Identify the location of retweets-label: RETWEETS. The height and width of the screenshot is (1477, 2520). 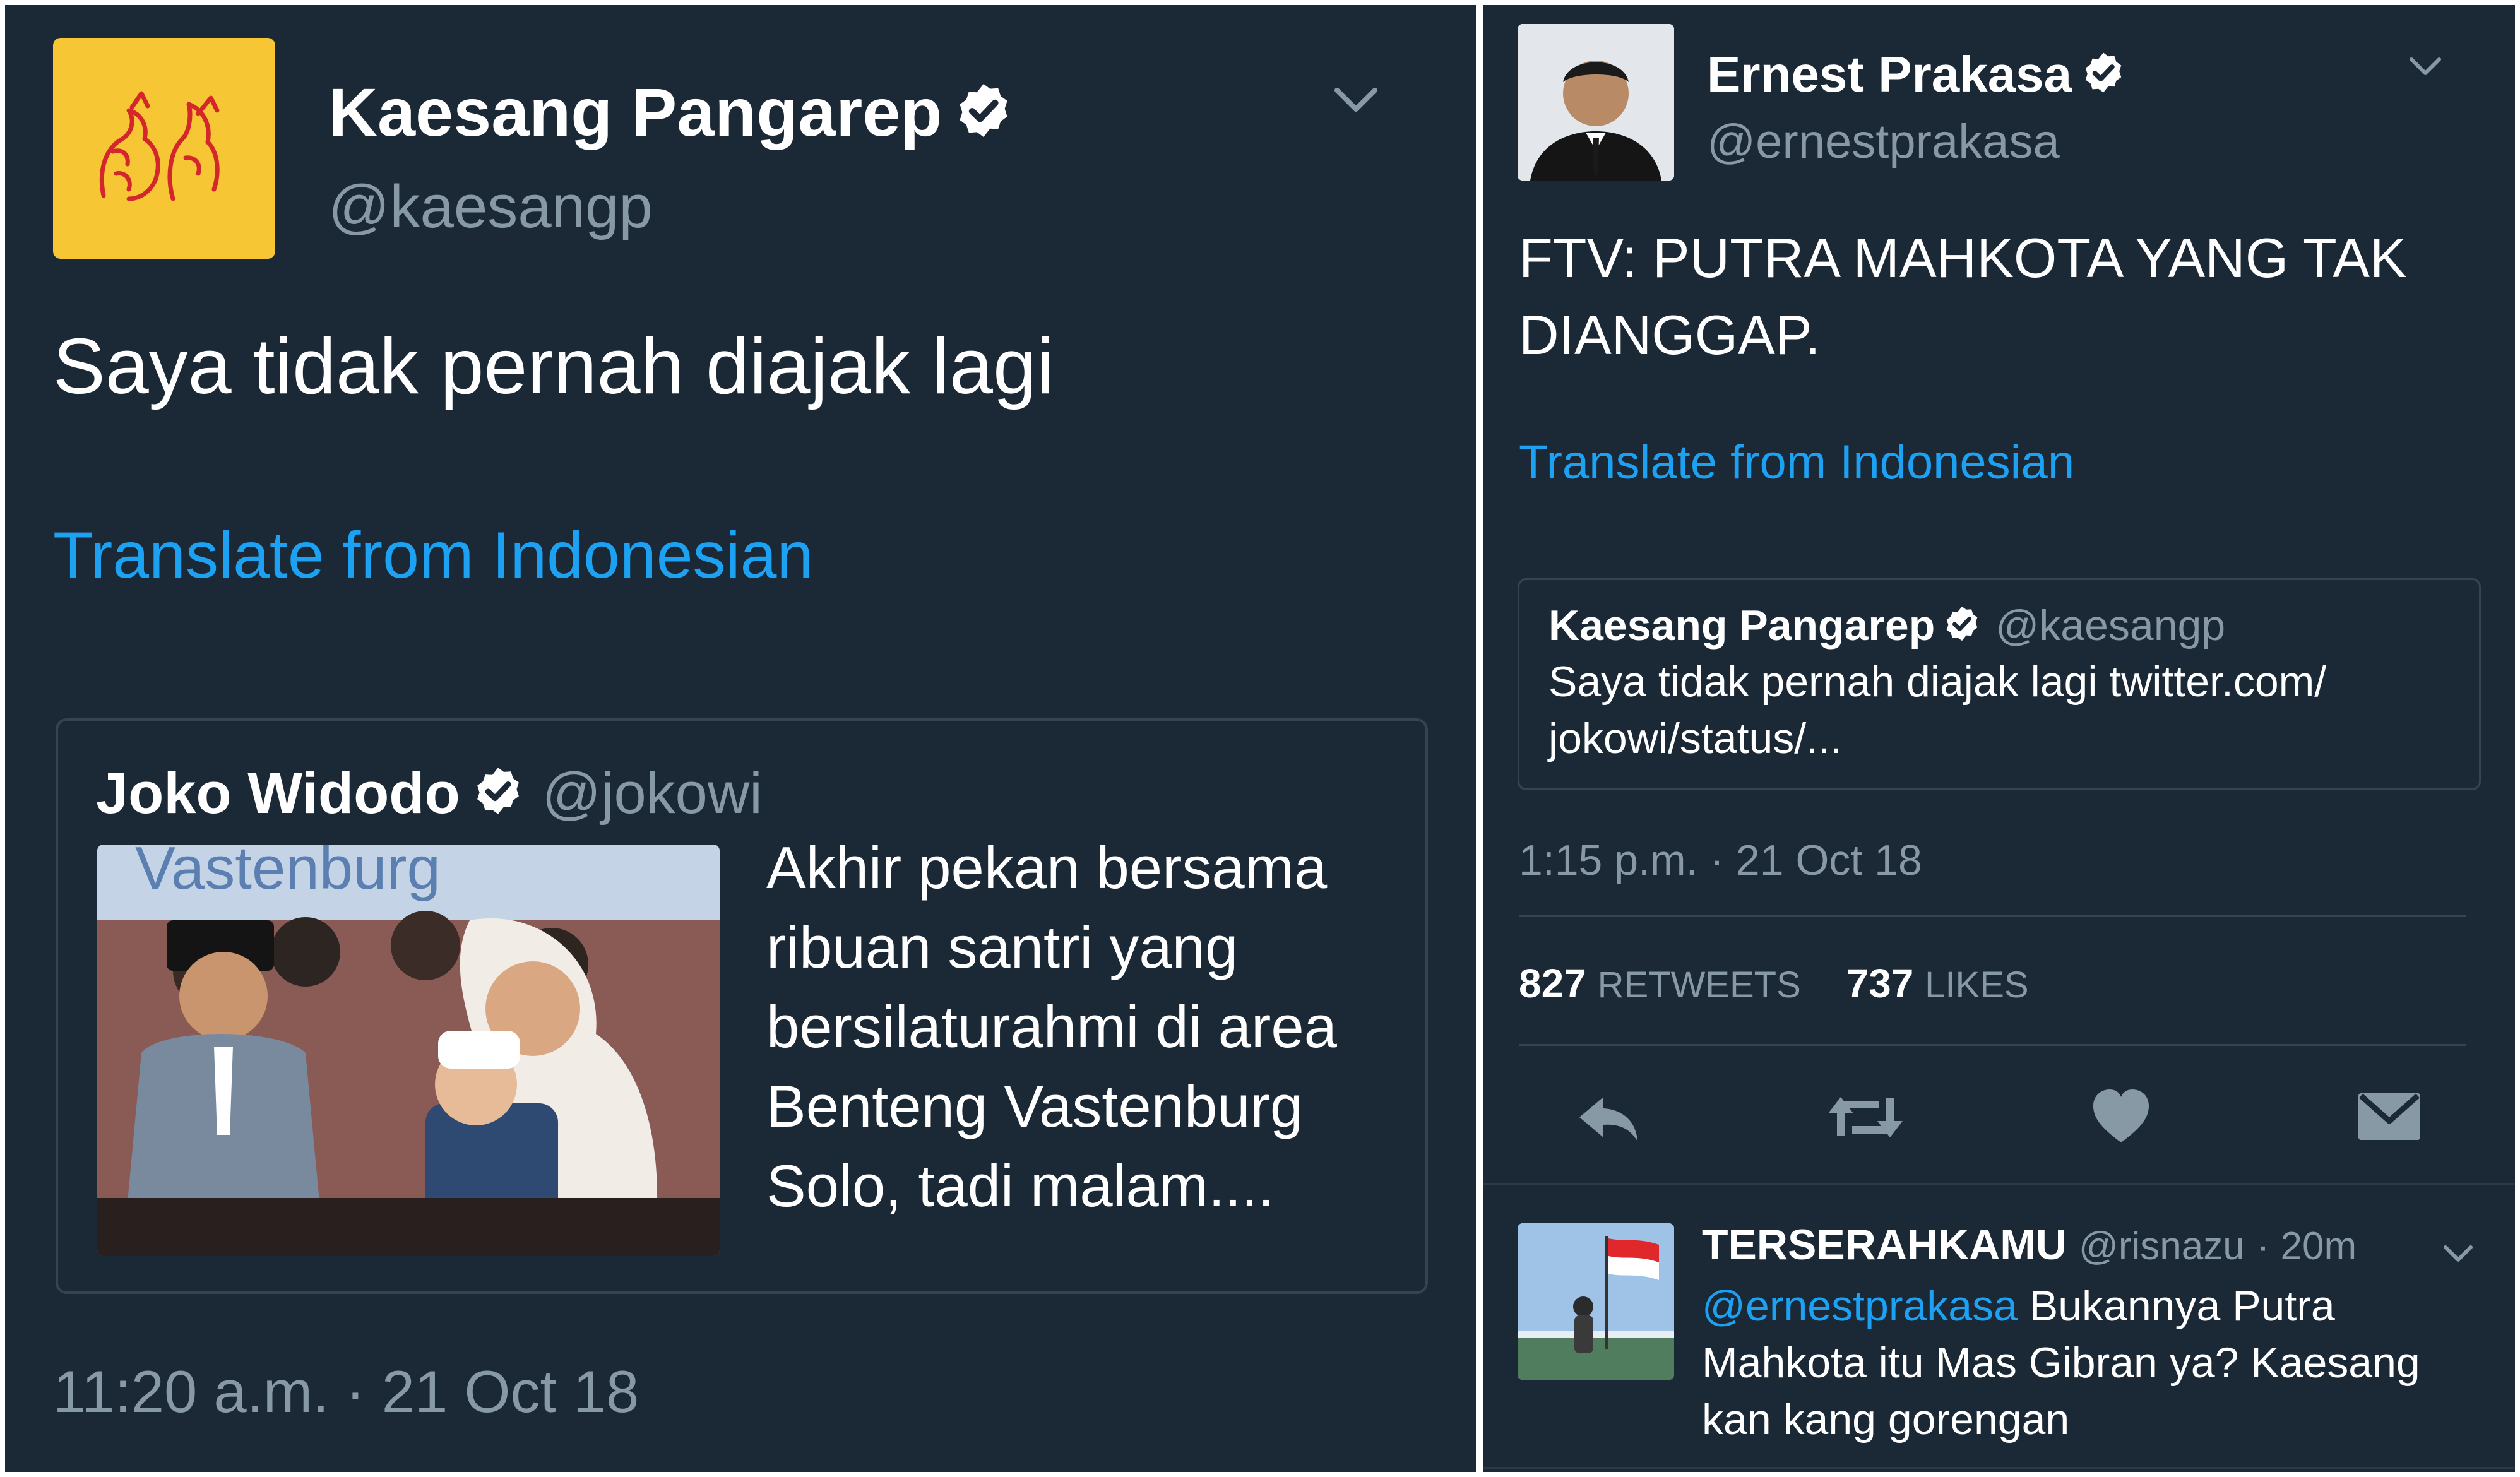
(1699, 984).